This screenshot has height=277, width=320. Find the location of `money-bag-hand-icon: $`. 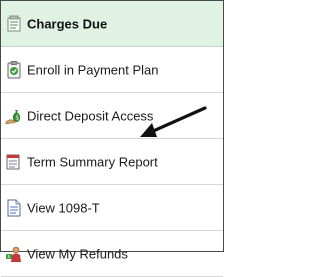

money-bag-hand-icon: $ is located at coordinates (14, 116).